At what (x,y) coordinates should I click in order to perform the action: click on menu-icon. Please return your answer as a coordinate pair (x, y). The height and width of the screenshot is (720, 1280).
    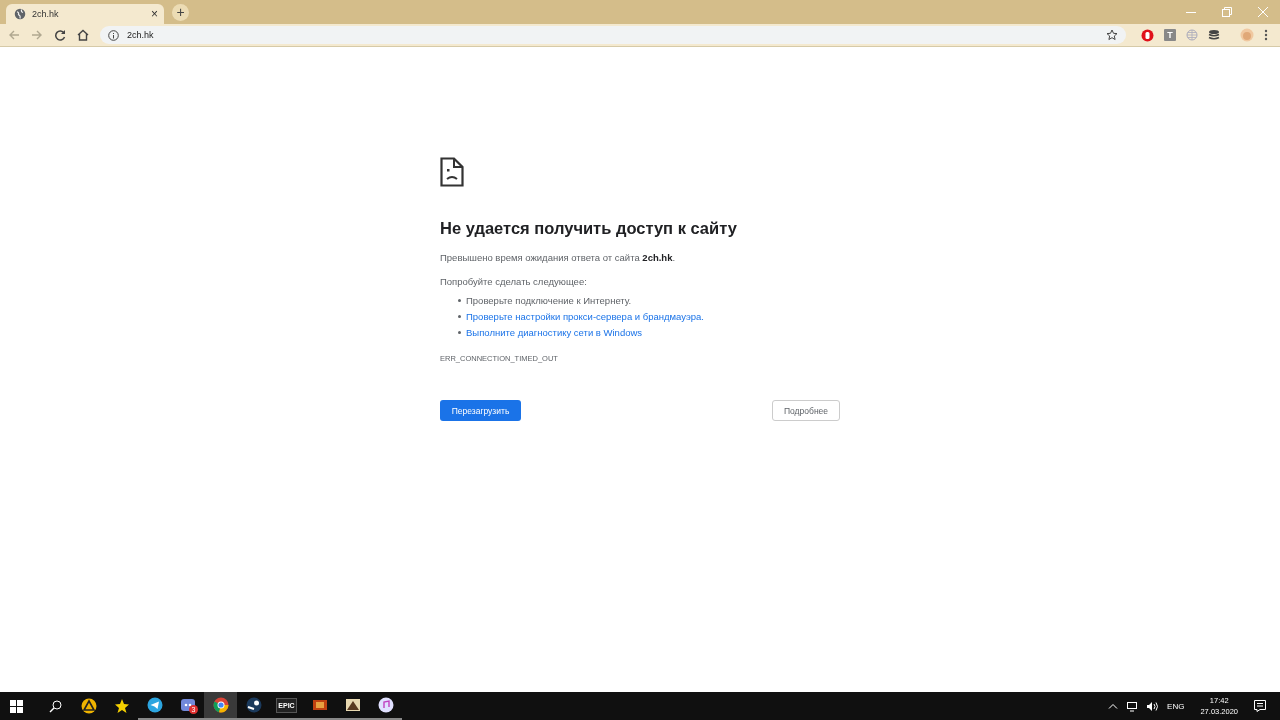
    Looking at the image, I should click on (1266, 35).